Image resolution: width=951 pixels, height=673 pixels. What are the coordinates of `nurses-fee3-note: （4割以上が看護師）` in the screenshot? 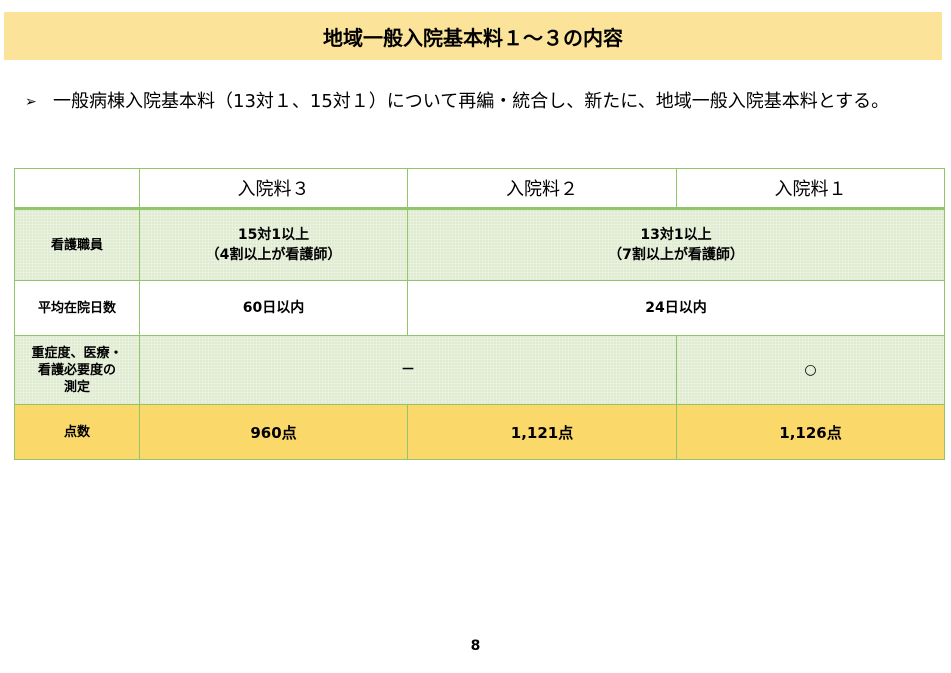 It's located at (273, 255).